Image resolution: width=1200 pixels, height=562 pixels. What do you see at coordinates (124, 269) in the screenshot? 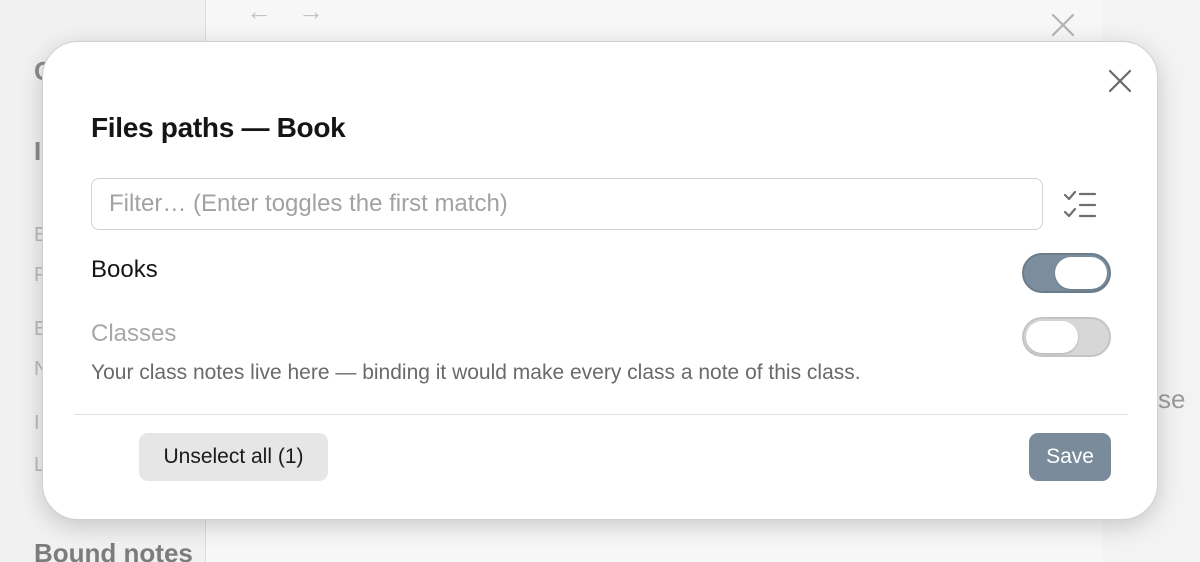
I see `row-label-books: Books` at bounding box center [124, 269].